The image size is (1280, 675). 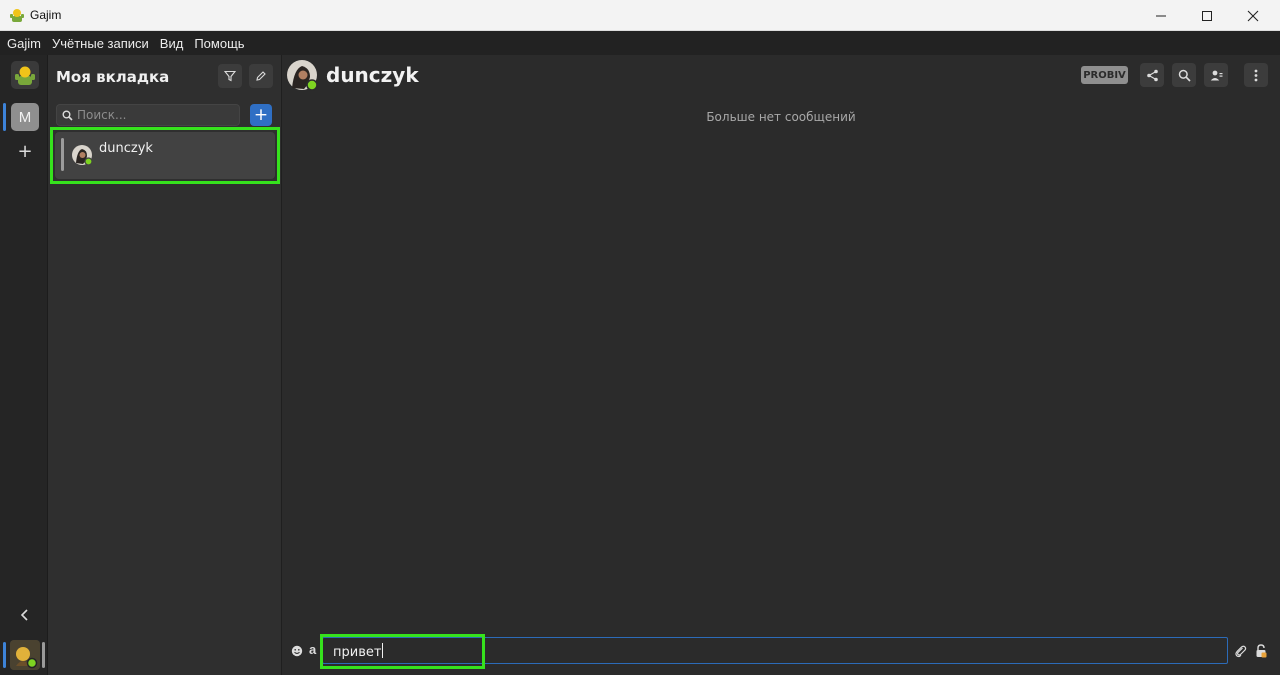 I want to click on message-input-highlight, so click(x=402, y=651).